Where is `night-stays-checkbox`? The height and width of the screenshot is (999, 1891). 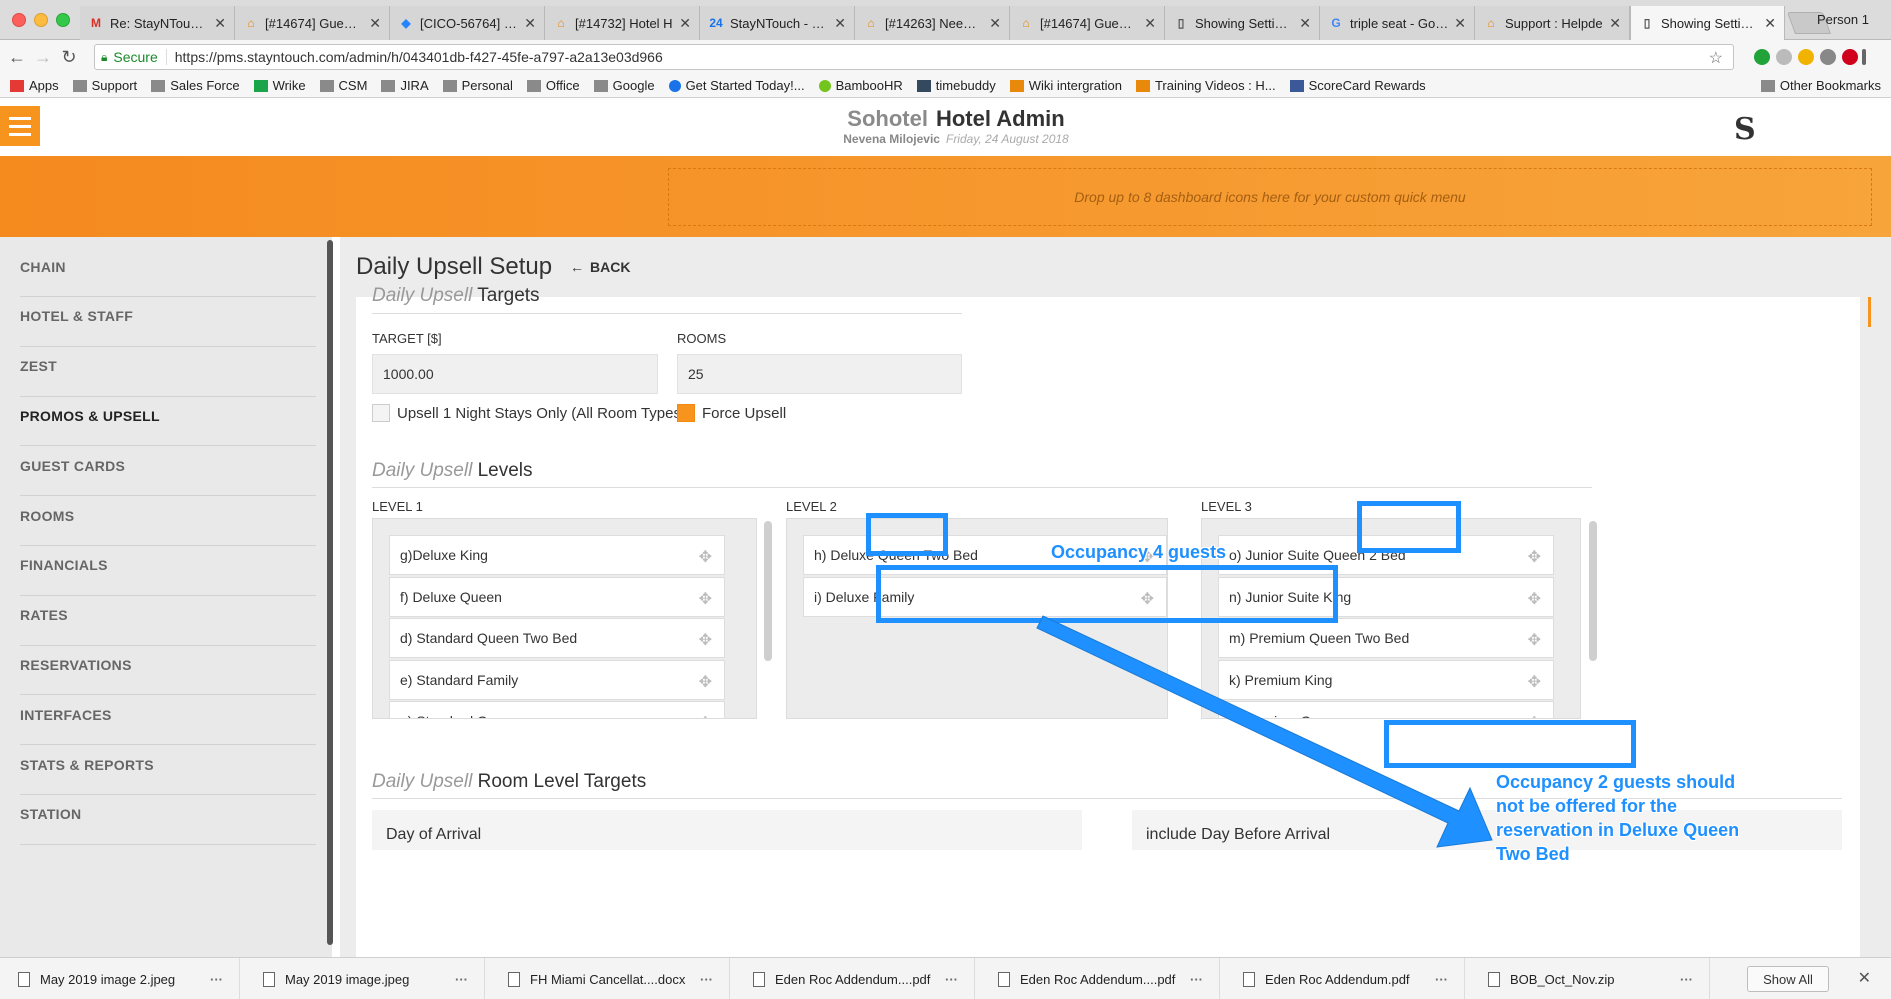
night-stays-checkbox is located at coordinates (381, 413).